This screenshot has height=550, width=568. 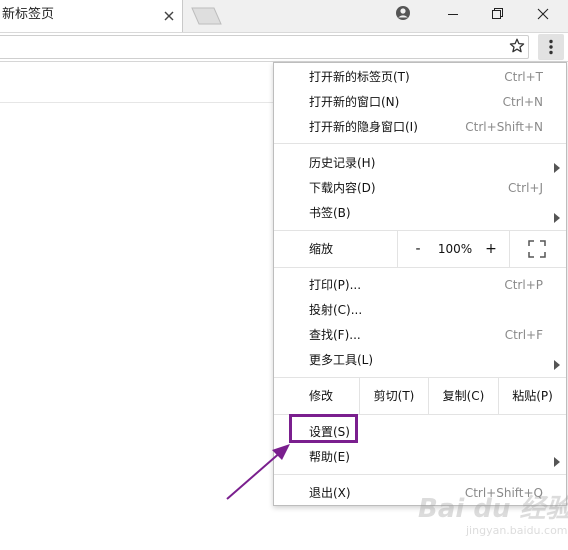 What do you see at coordinates (342, 188) in the screenshot?
I see `menu-label: 下载内容(D)` at bounding box center [342, 188].